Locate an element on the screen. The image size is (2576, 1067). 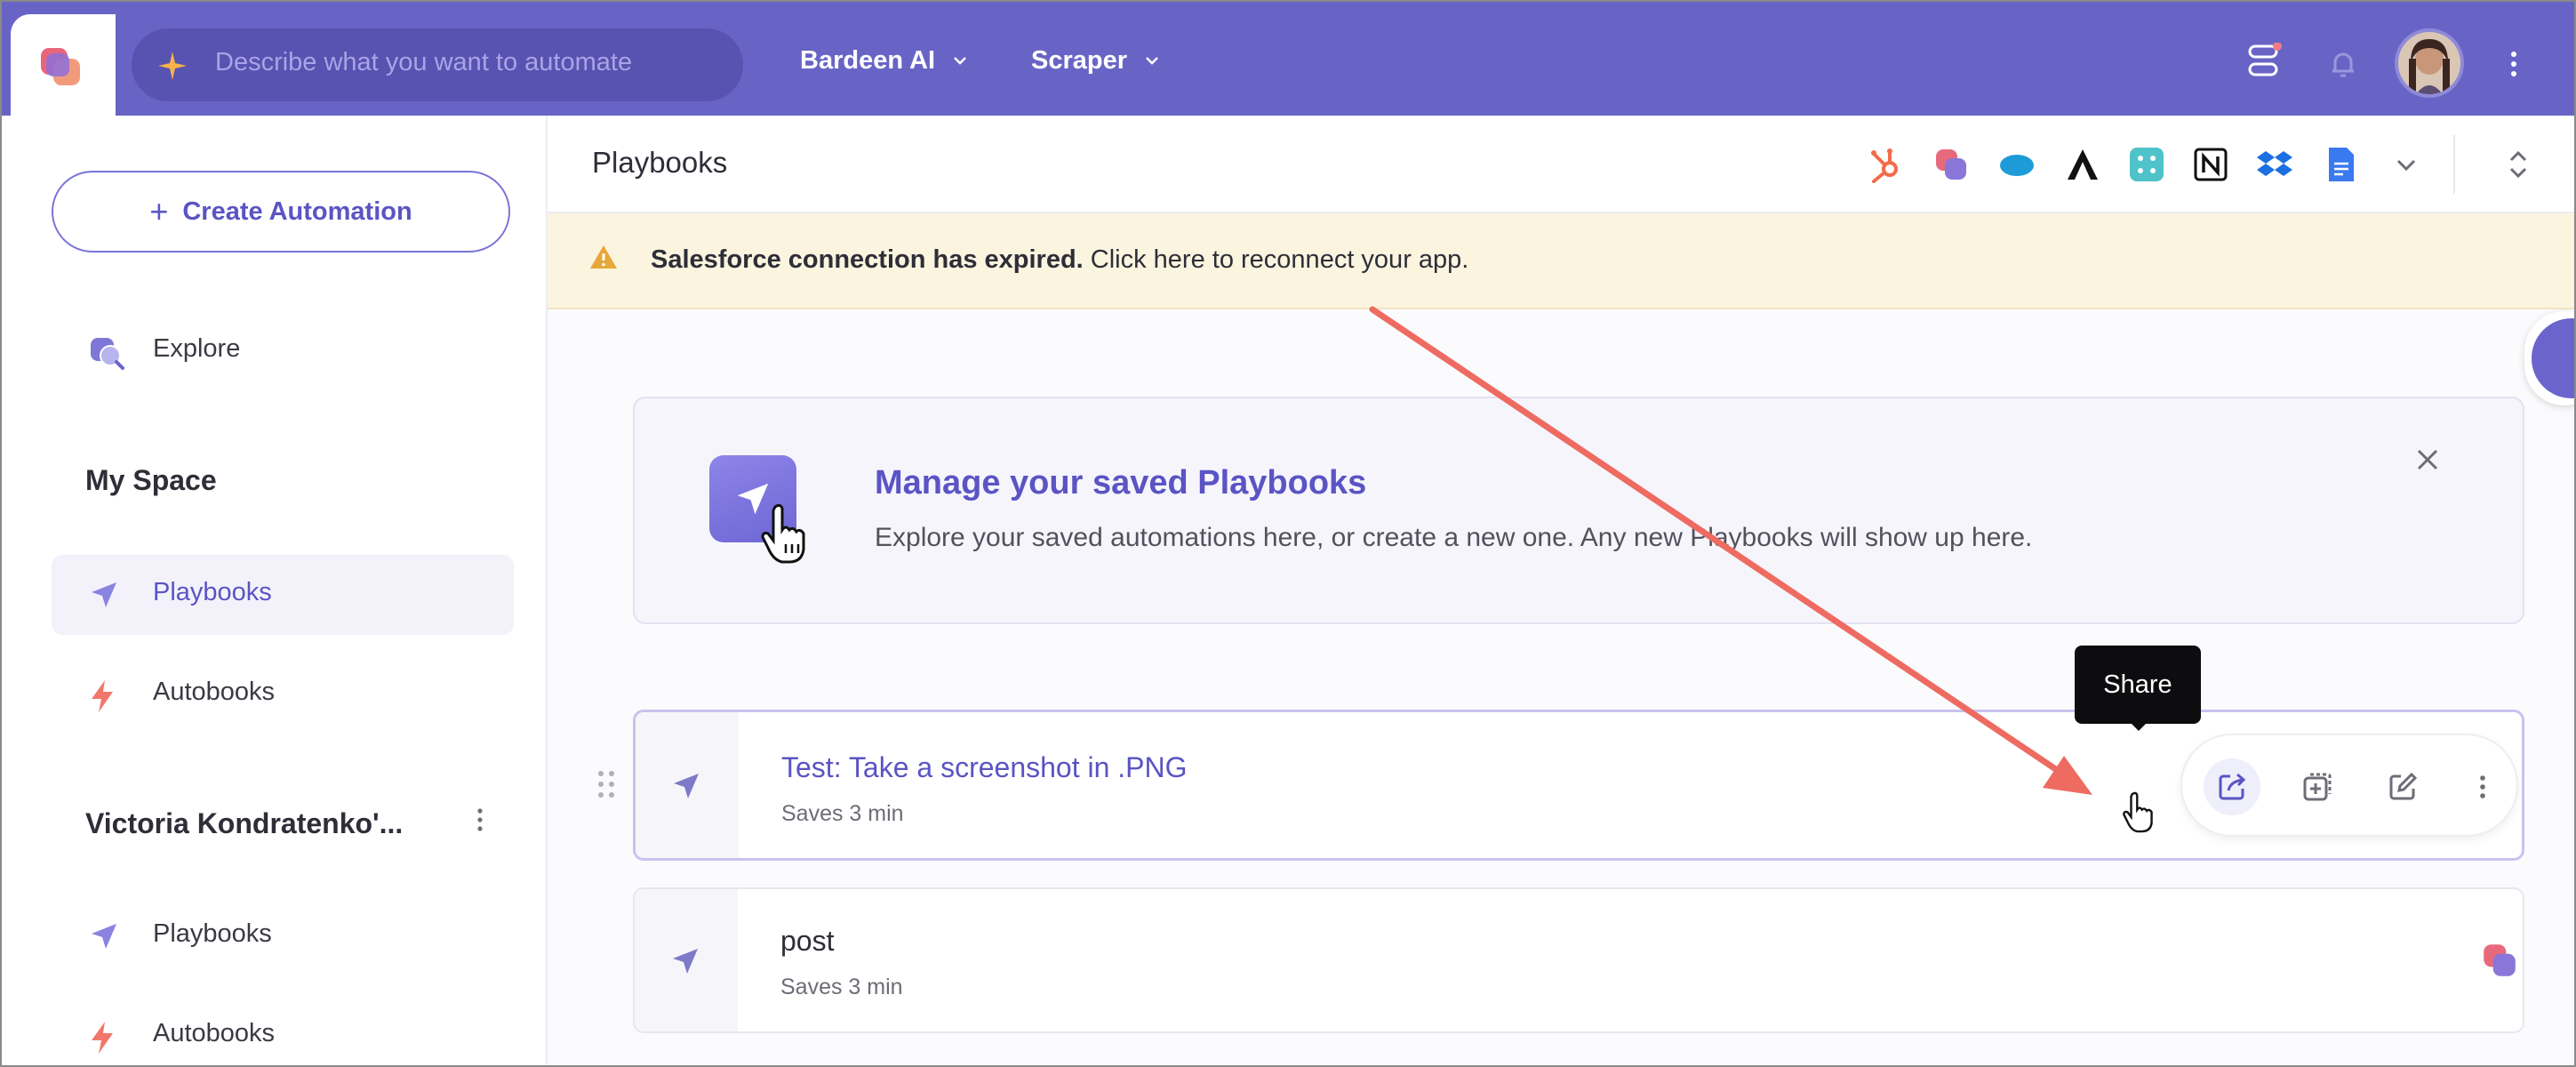
bell-icon is located at coordinates (2343, 64).